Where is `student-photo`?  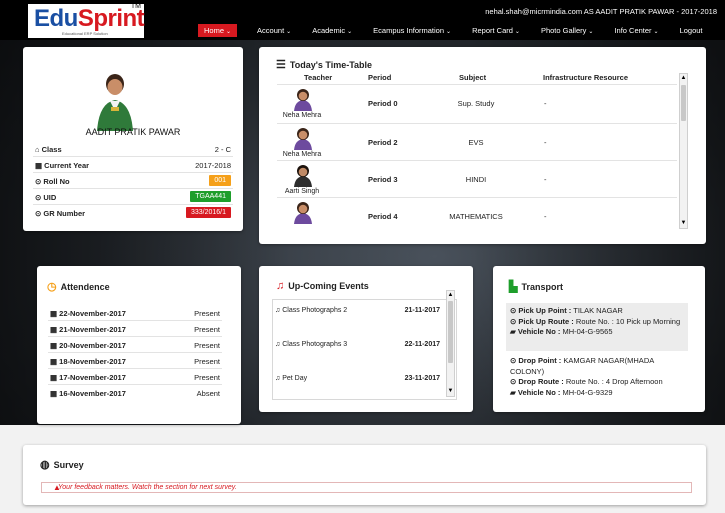 student-photo is located at coordinates (115, 99).